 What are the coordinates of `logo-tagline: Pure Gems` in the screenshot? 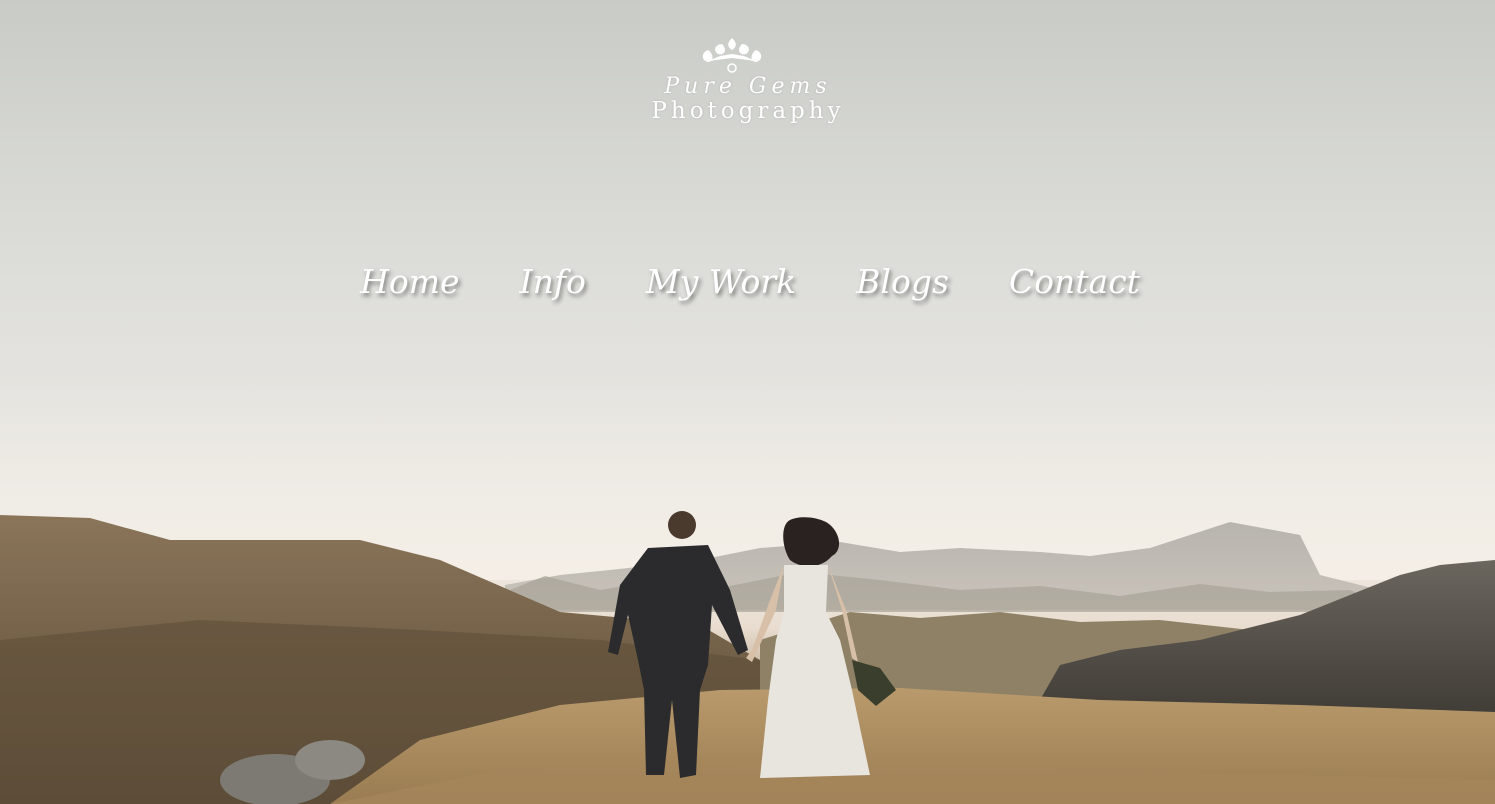 It's located at (748, 86).